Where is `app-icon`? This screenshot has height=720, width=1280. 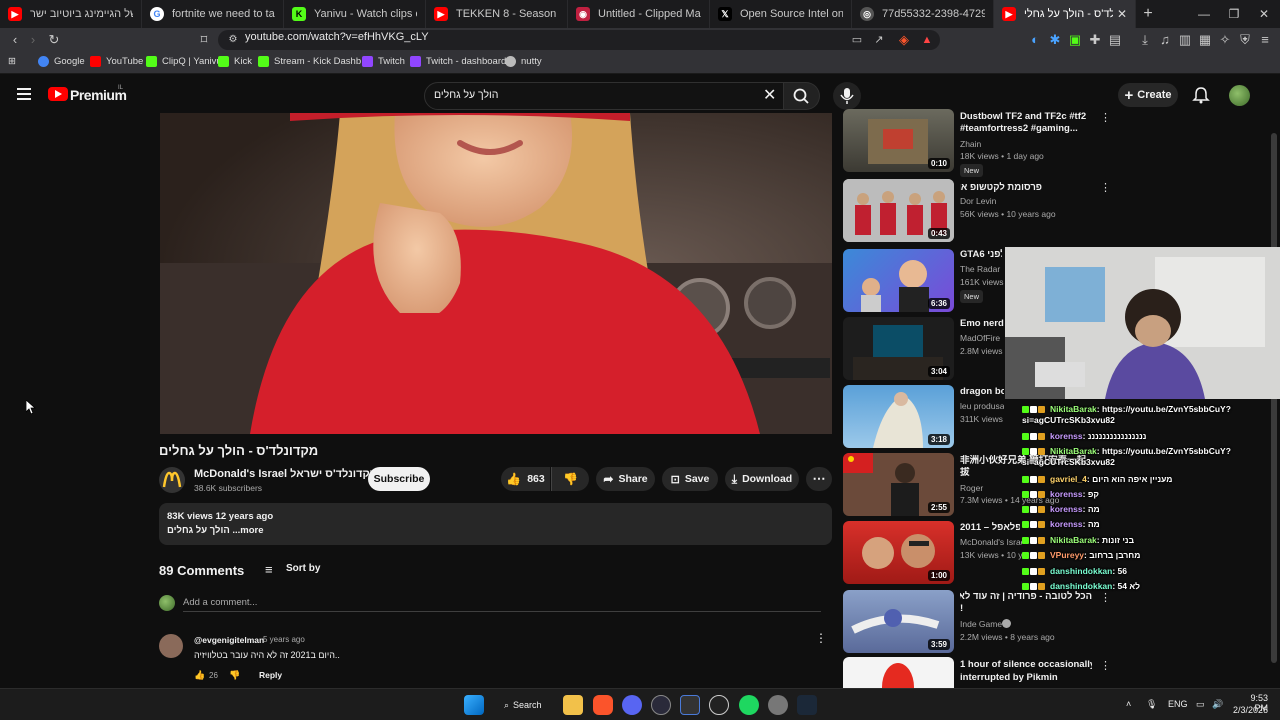 app-icon is located at coordinates (661, 705).